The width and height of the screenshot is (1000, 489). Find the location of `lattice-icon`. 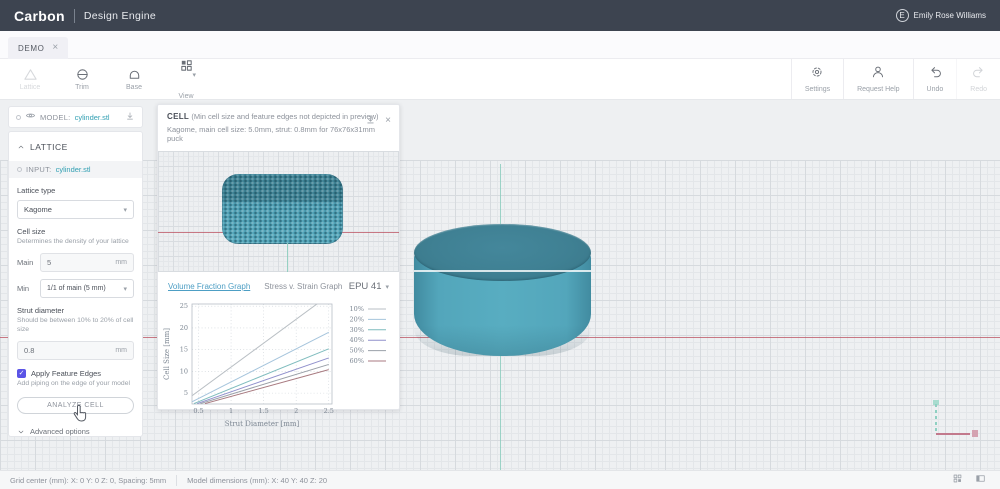

lattice-icon is located at coordinates (30, 74).